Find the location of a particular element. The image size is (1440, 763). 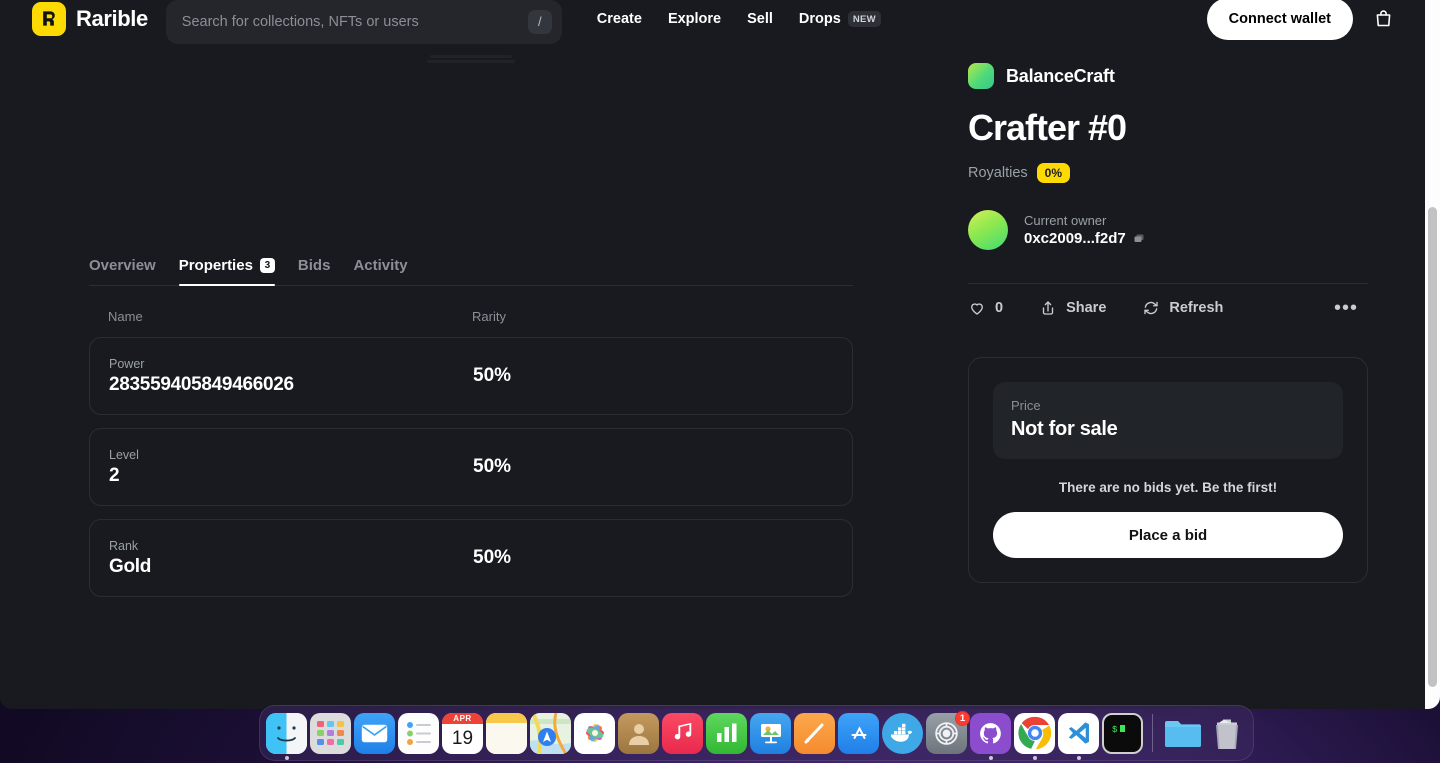

docker-icon is located at coordinates (902, 733).